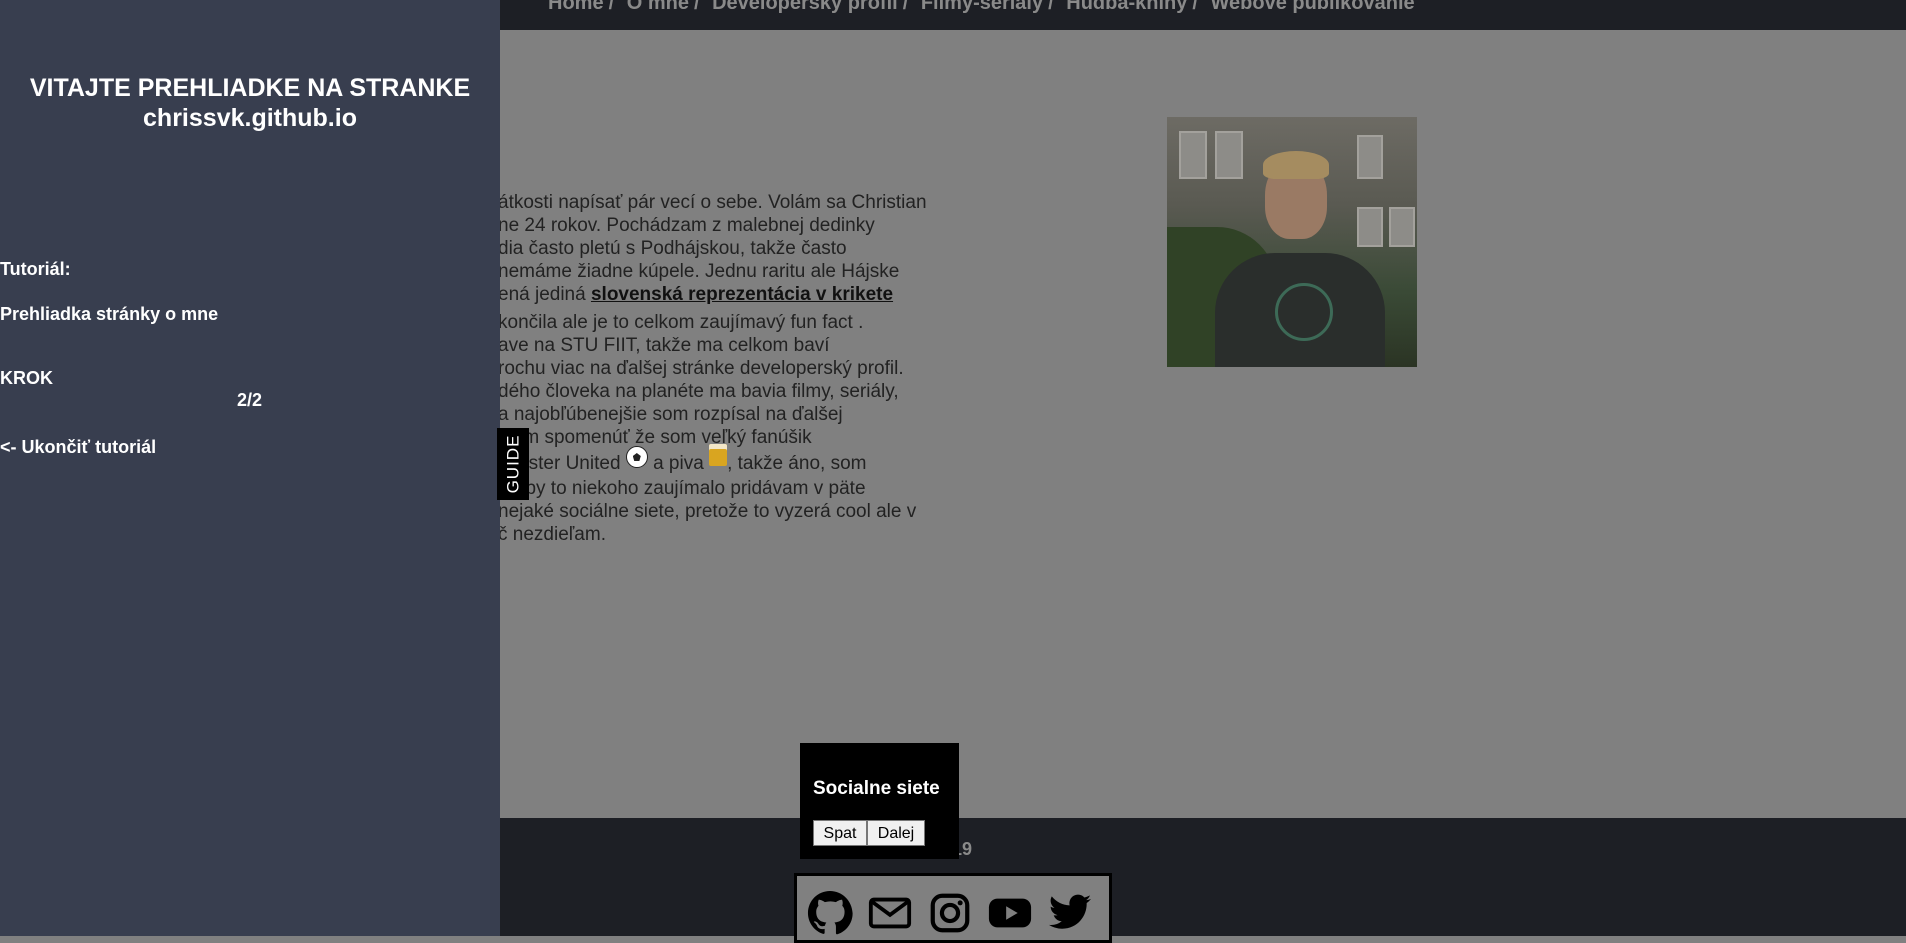 The height and width of the screenshot is (943, 1906). Describe the element at coordinates (664, 345) in the screenshot. I see `bio-line: ave na STU FIIT, takže ma celkom baví` at that location.